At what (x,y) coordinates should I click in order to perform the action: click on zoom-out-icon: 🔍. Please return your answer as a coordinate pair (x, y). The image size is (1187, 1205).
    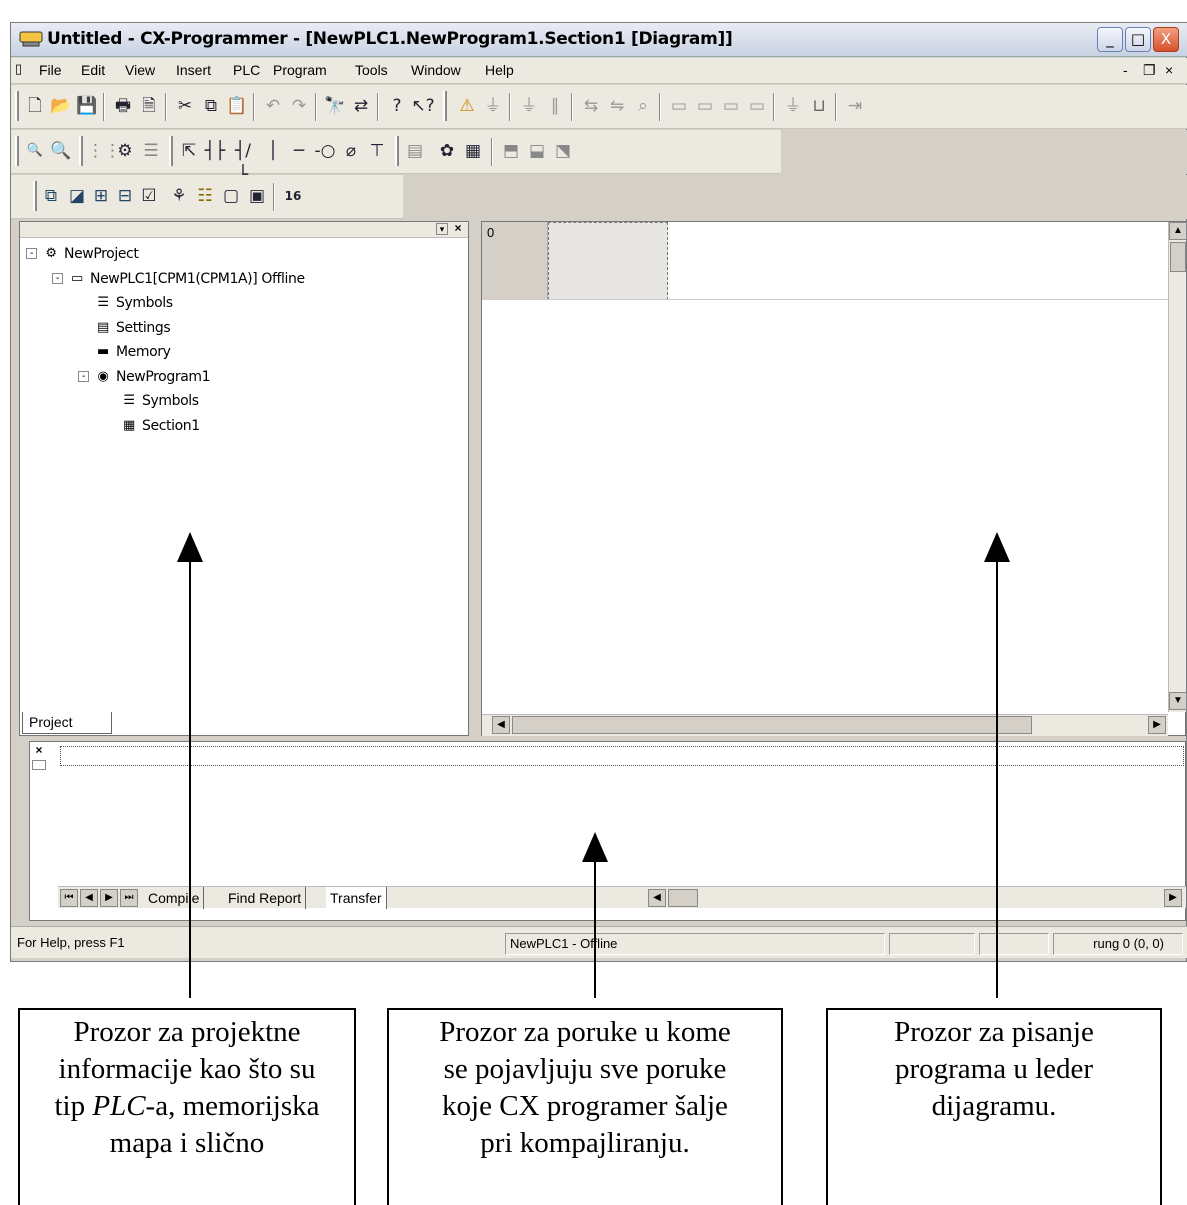
    Looking at the image, I should click on (35, 151).